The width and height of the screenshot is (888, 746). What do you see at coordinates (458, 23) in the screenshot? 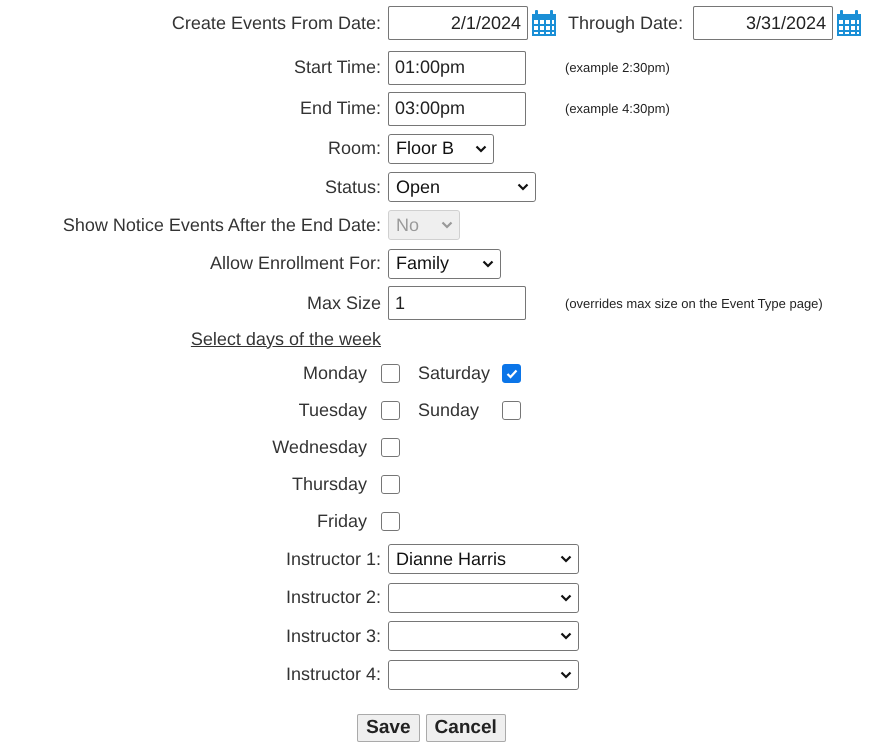
I see `date-field: 2/1/2024` at bounding box center [458, 23].